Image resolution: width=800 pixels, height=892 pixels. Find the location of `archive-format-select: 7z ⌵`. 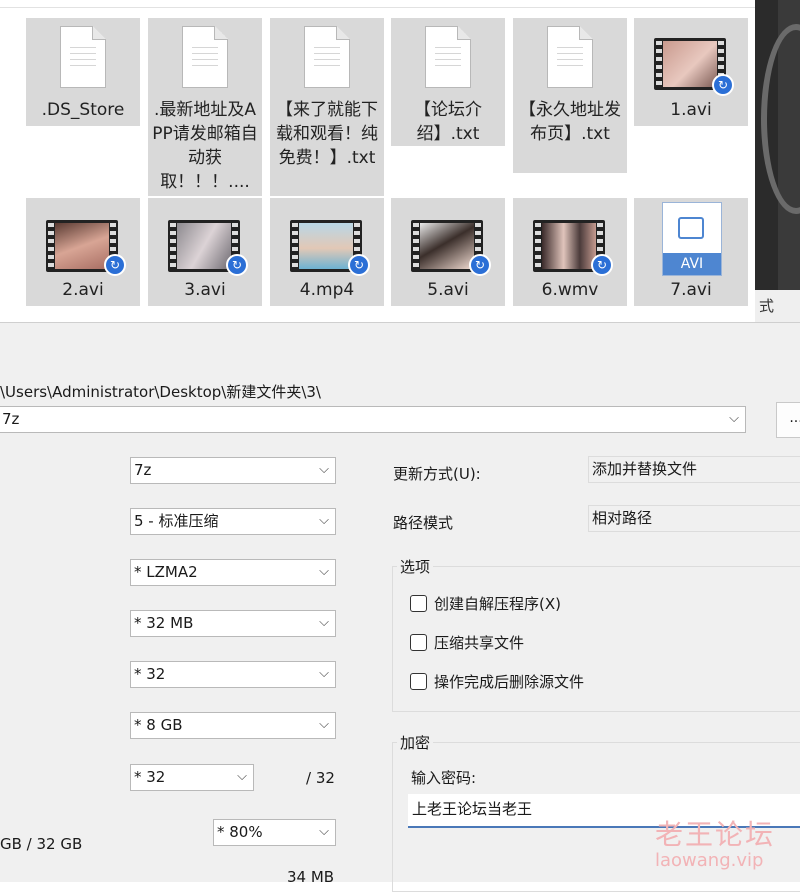

archive-format-select: 7z ⌵ is located at coordinates (233, 470).